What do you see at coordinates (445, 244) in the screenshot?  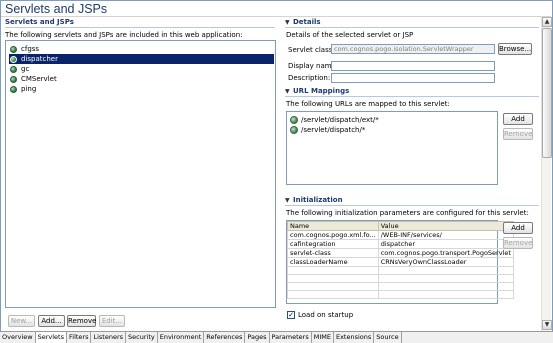 I see `param-value-cell: dispatcher` at bounding box center [445, 244].